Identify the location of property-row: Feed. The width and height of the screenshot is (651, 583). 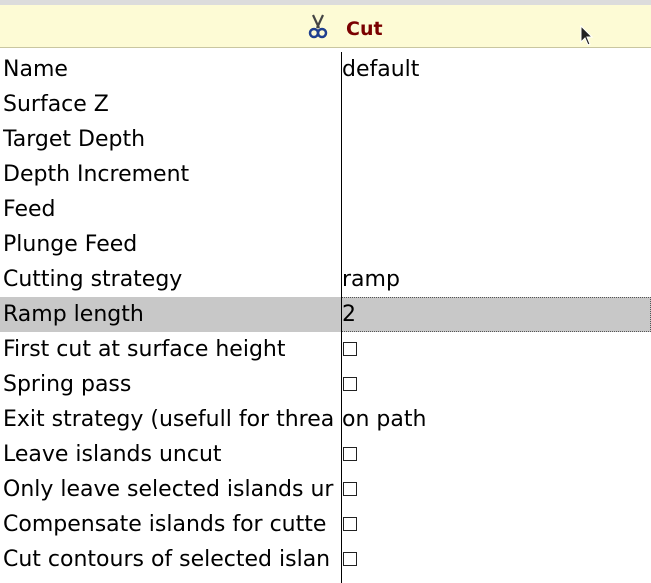
(325, 209).